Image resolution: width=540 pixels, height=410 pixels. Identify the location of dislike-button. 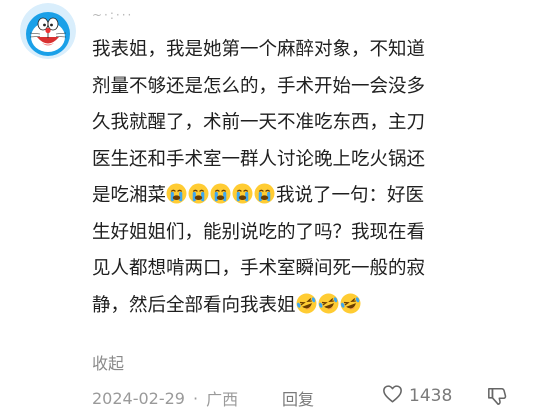
(497, 398).